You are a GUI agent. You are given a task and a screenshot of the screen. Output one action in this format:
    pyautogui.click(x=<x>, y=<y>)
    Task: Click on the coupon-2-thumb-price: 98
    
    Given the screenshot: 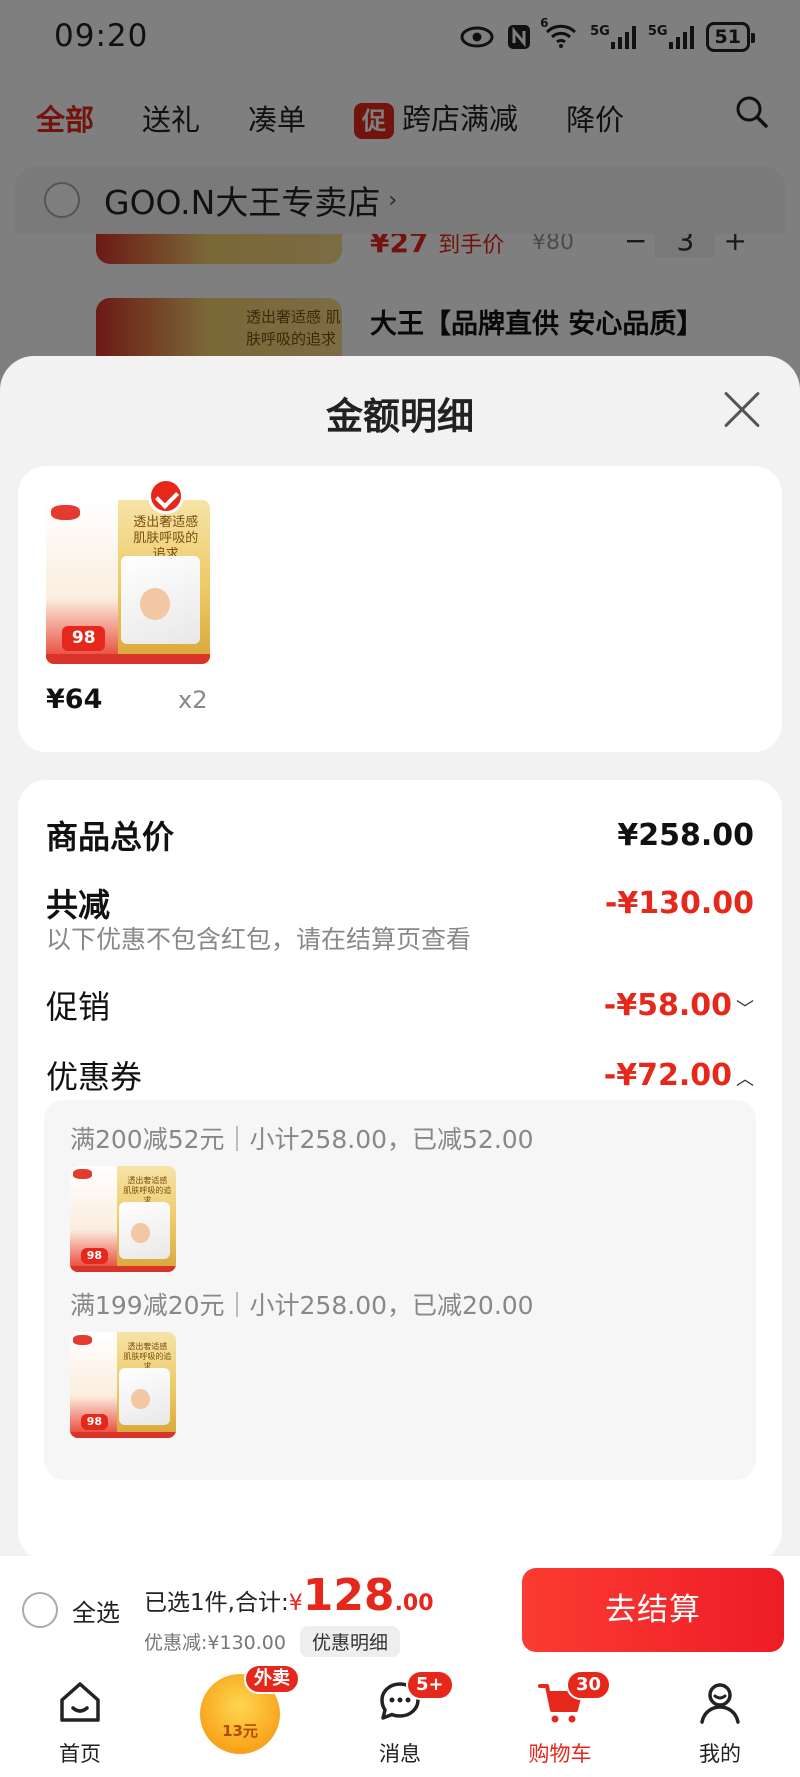 What is the action you would take?
    pyautogui.click(x=94, y=1421)
    